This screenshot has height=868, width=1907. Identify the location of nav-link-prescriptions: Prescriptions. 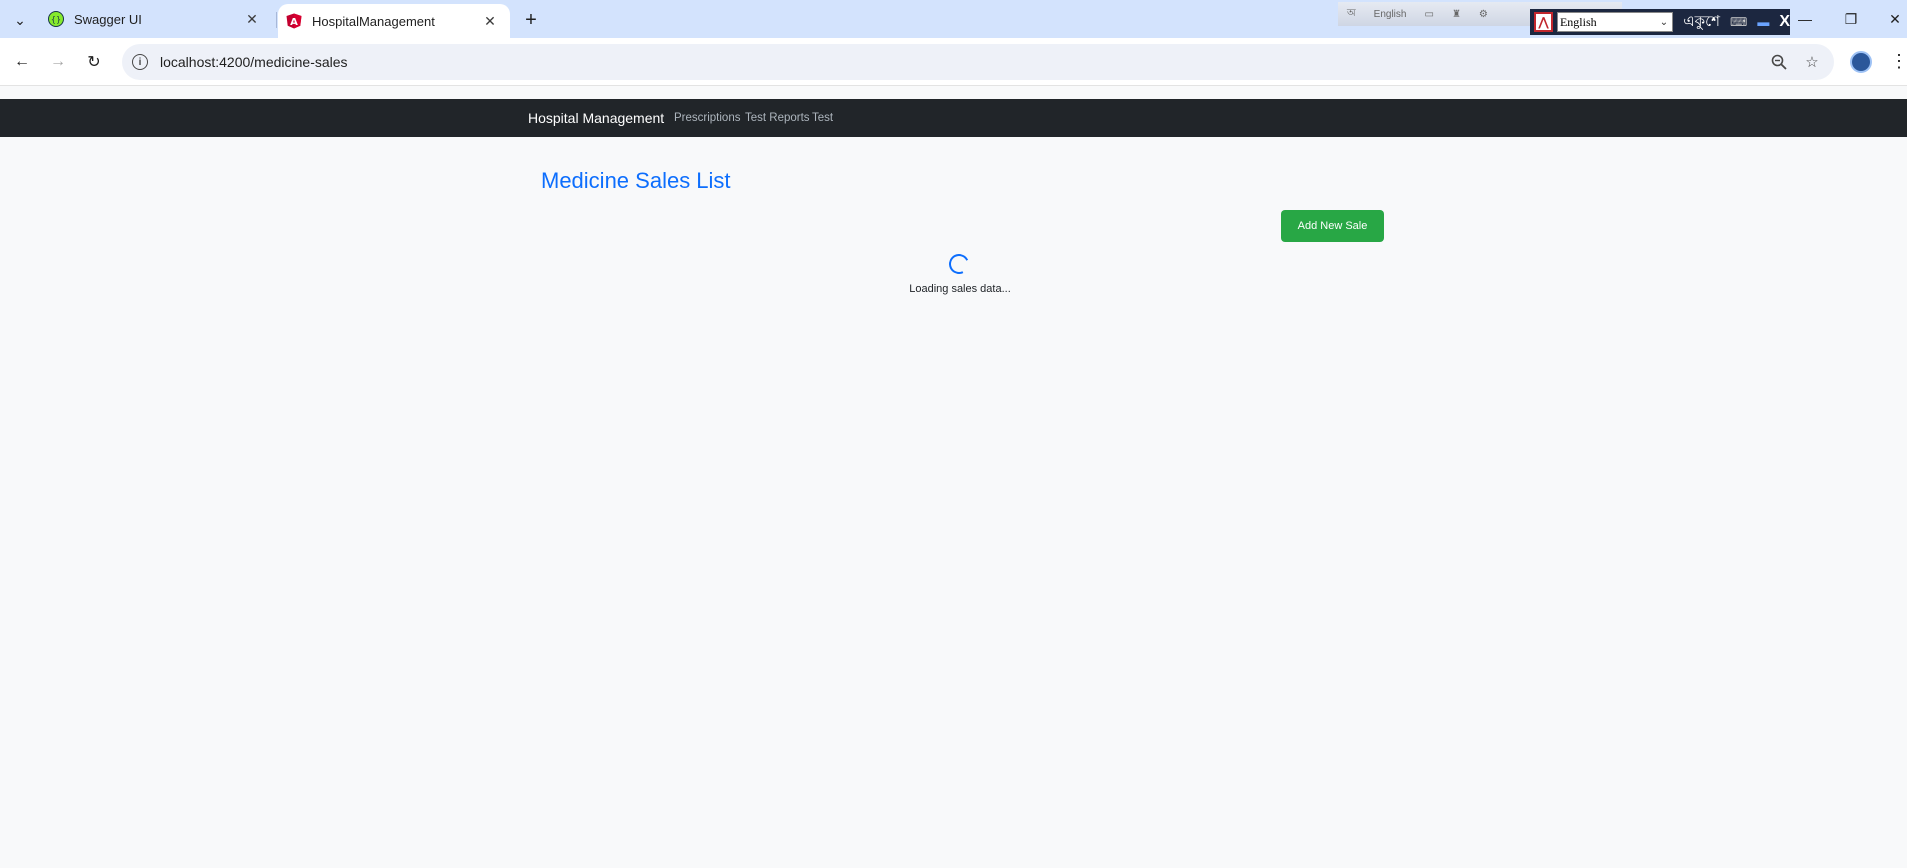
(707, 118).